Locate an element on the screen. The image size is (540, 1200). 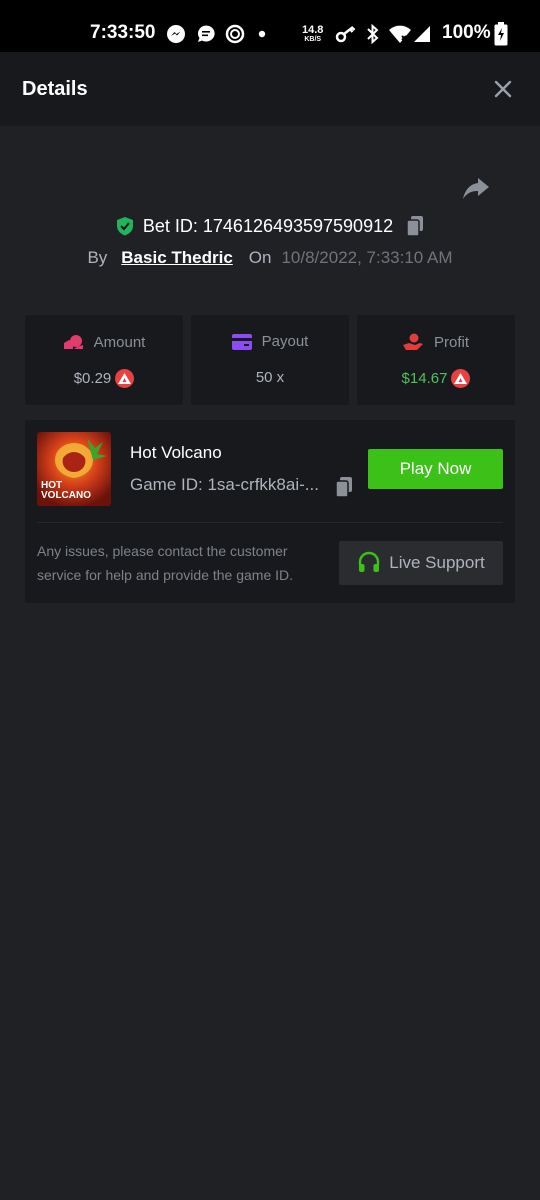
payout-card: Payout 50 x is located at coordinates (270, 360).